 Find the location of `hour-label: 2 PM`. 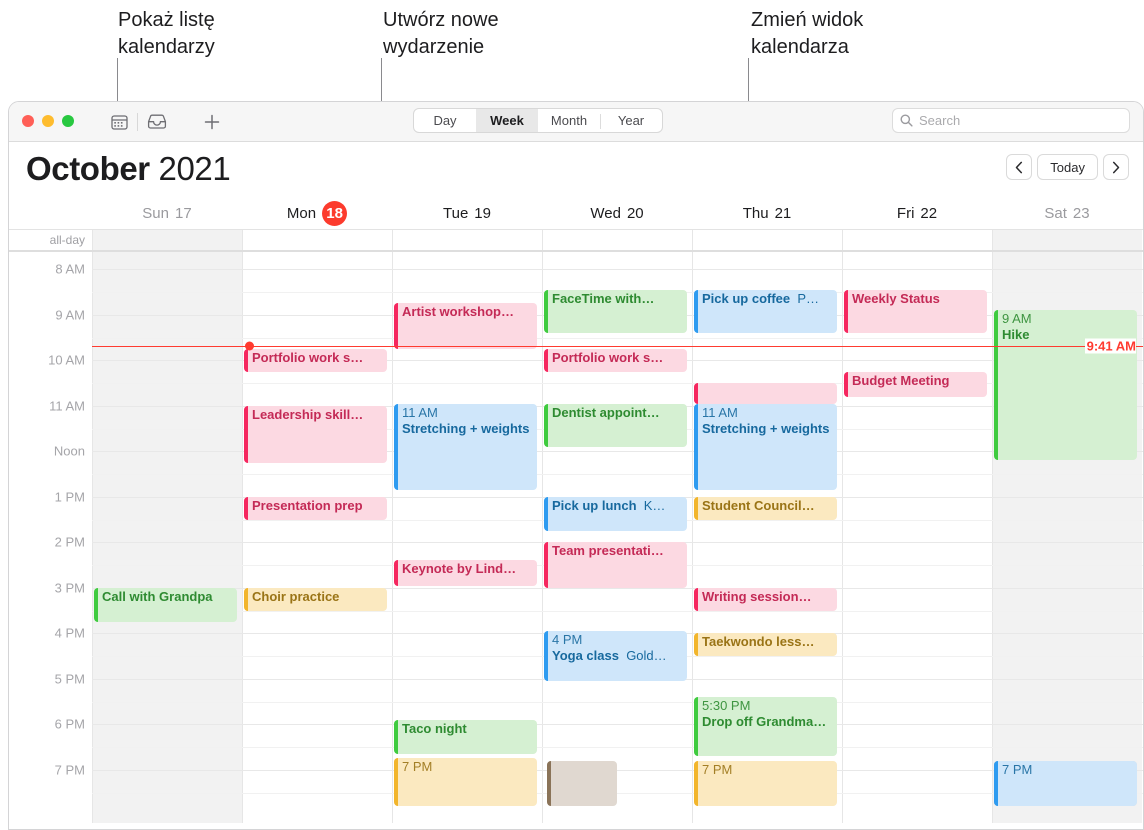

hour-label: 2 PM is located at coordinates (69, 542).